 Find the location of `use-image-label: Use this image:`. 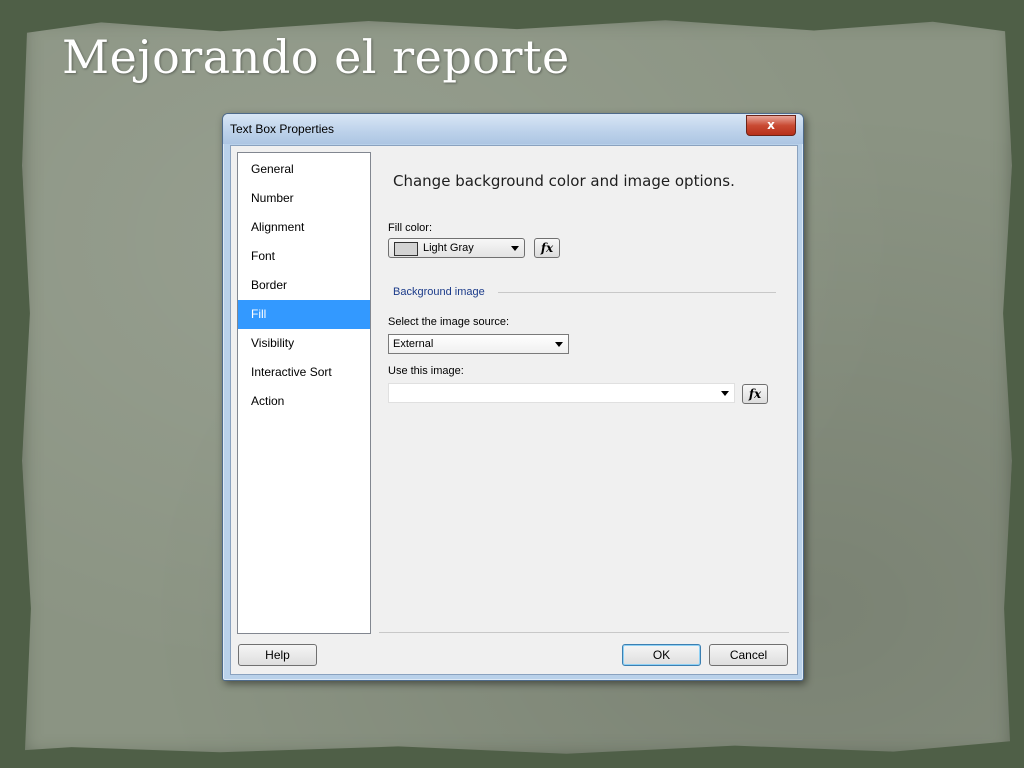

use-image-label: Use this image: is located at coordinates (426, 371).